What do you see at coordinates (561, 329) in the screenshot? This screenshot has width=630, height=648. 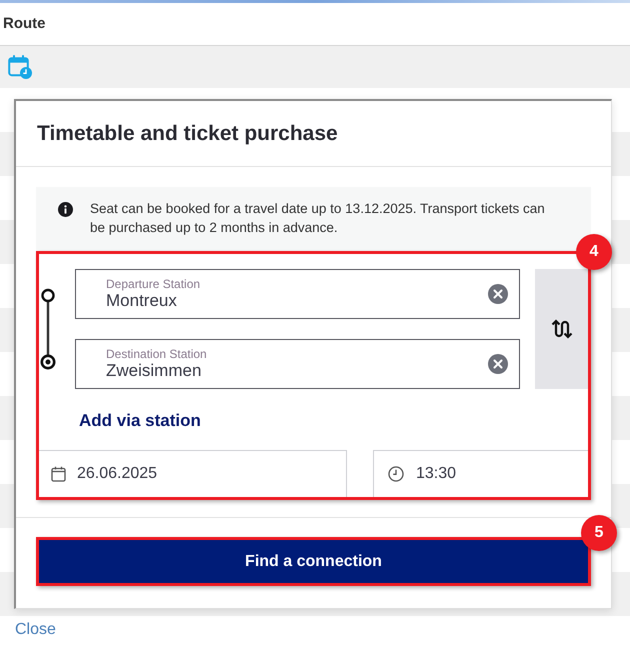 I see `swap-stations-button` at bounding box center [561, 329].